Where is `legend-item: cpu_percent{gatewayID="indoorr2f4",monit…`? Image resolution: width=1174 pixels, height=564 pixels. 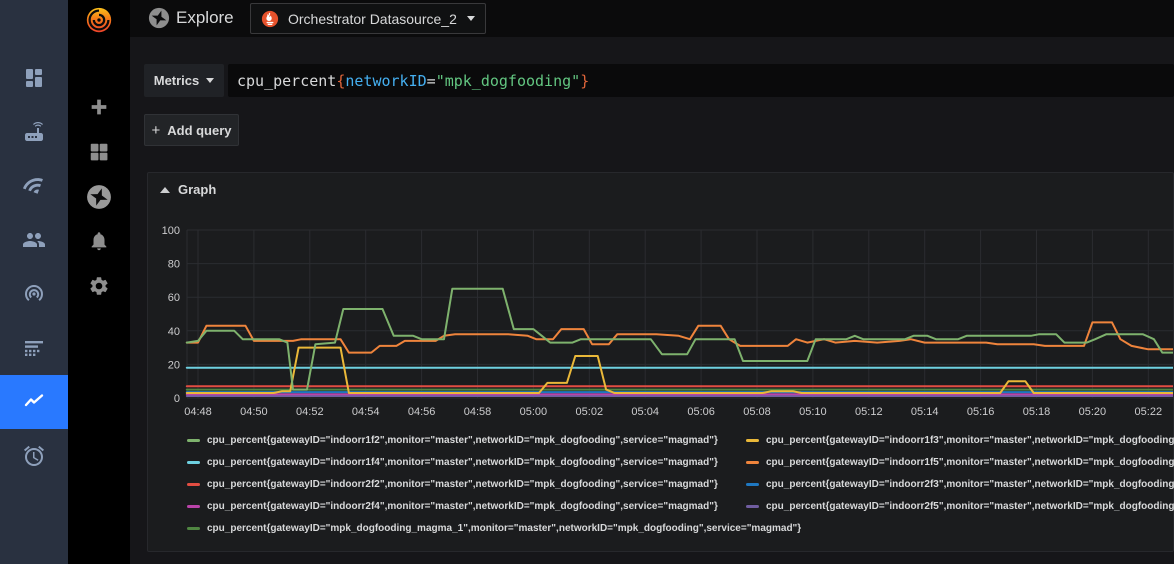
legend-item: cpu_percent{gatewayID="indoorr2f4",monit… is located at coordinates (494, 506).